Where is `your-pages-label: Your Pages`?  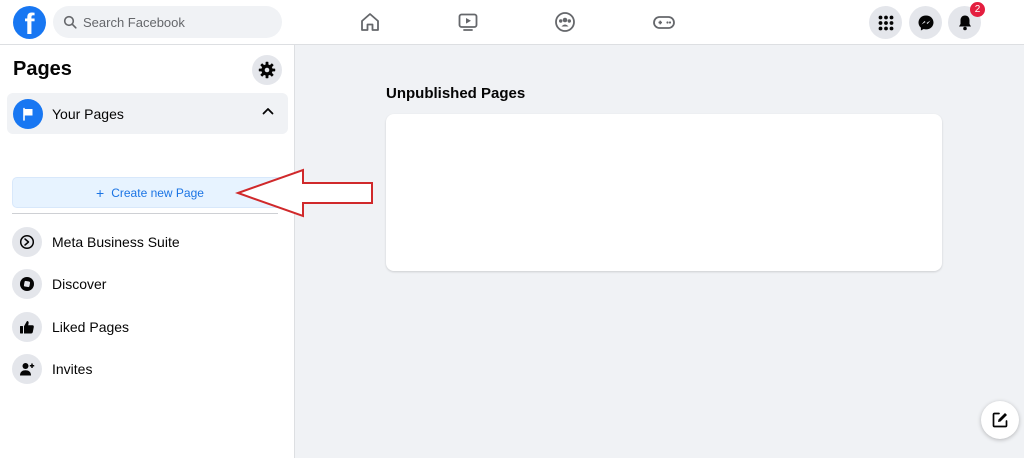 your-pages-label: Your Pages is located at coordinates (88, 113).